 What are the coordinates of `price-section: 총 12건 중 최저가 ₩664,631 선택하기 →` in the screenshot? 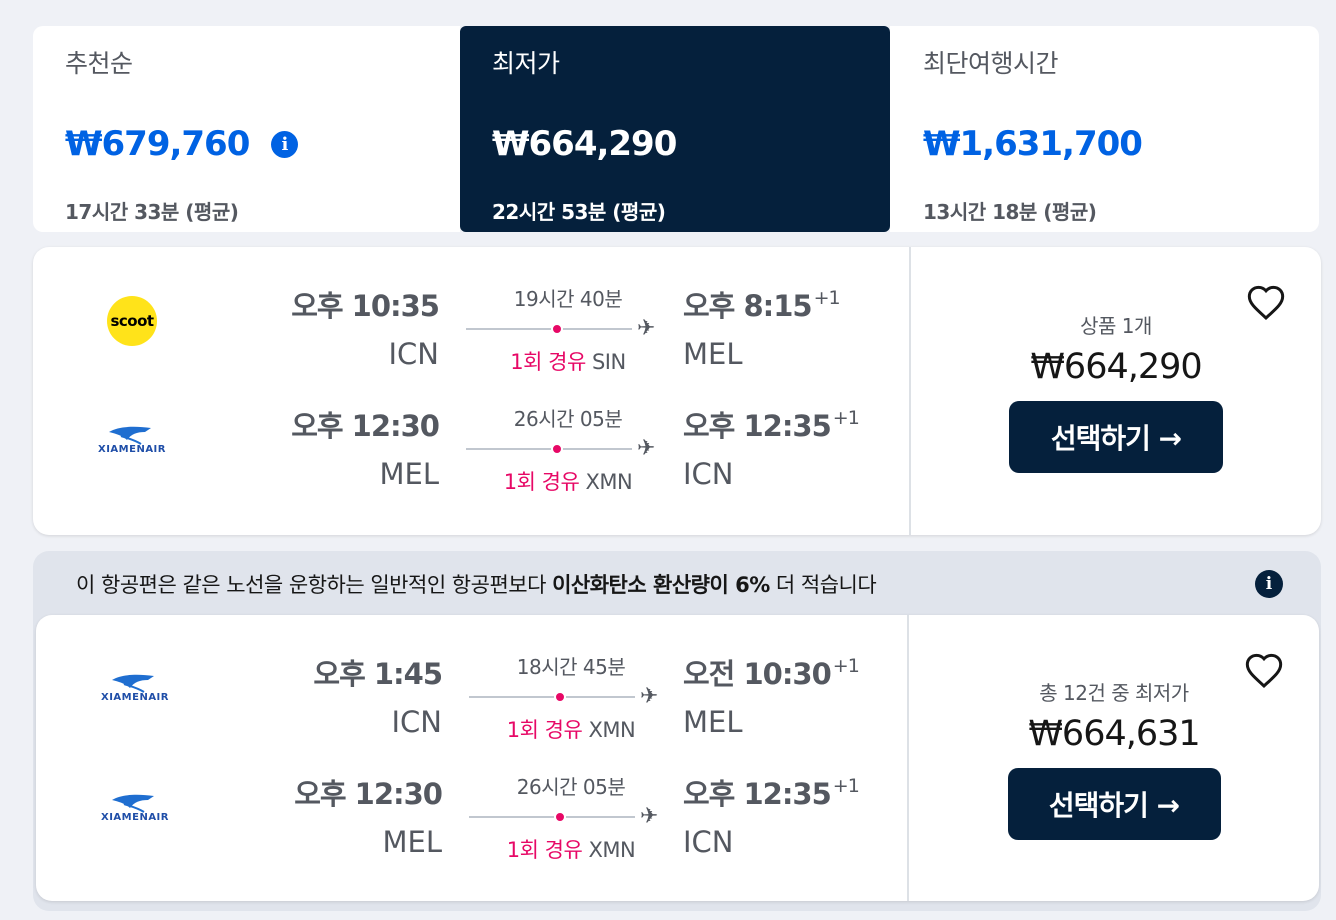 It's located at (1114, 758).